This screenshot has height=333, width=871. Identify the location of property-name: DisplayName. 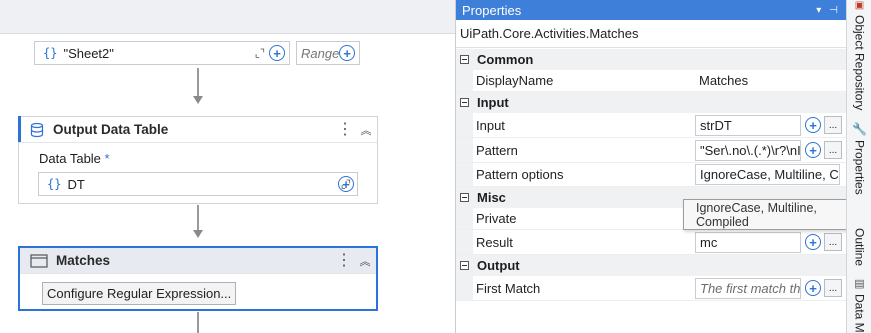
(515, 80).